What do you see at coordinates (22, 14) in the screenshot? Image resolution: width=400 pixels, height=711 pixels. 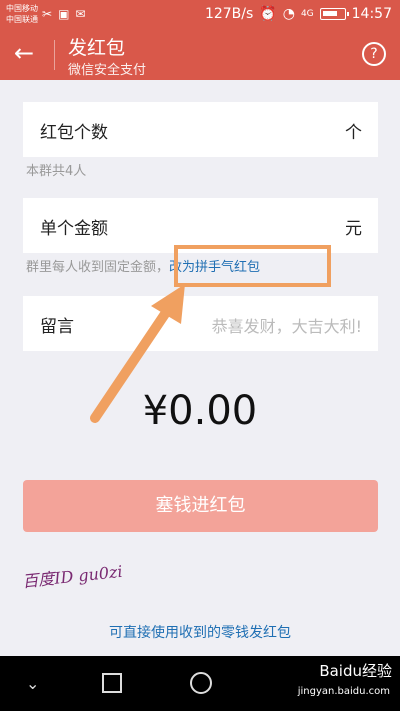 I see `carrier-info: 中国移动 中国联通` at bounding box center [22, 14].